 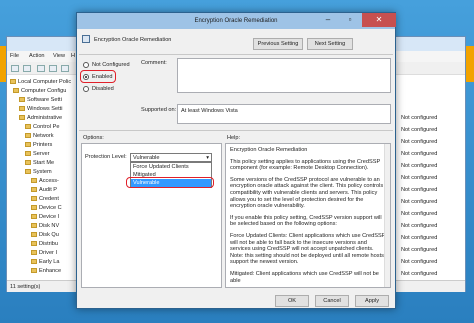 What do you see at coordinates (284, 114) in the screenshot?
I see `supported-field: At least Windows Vista` at bounding box center [284, 114].